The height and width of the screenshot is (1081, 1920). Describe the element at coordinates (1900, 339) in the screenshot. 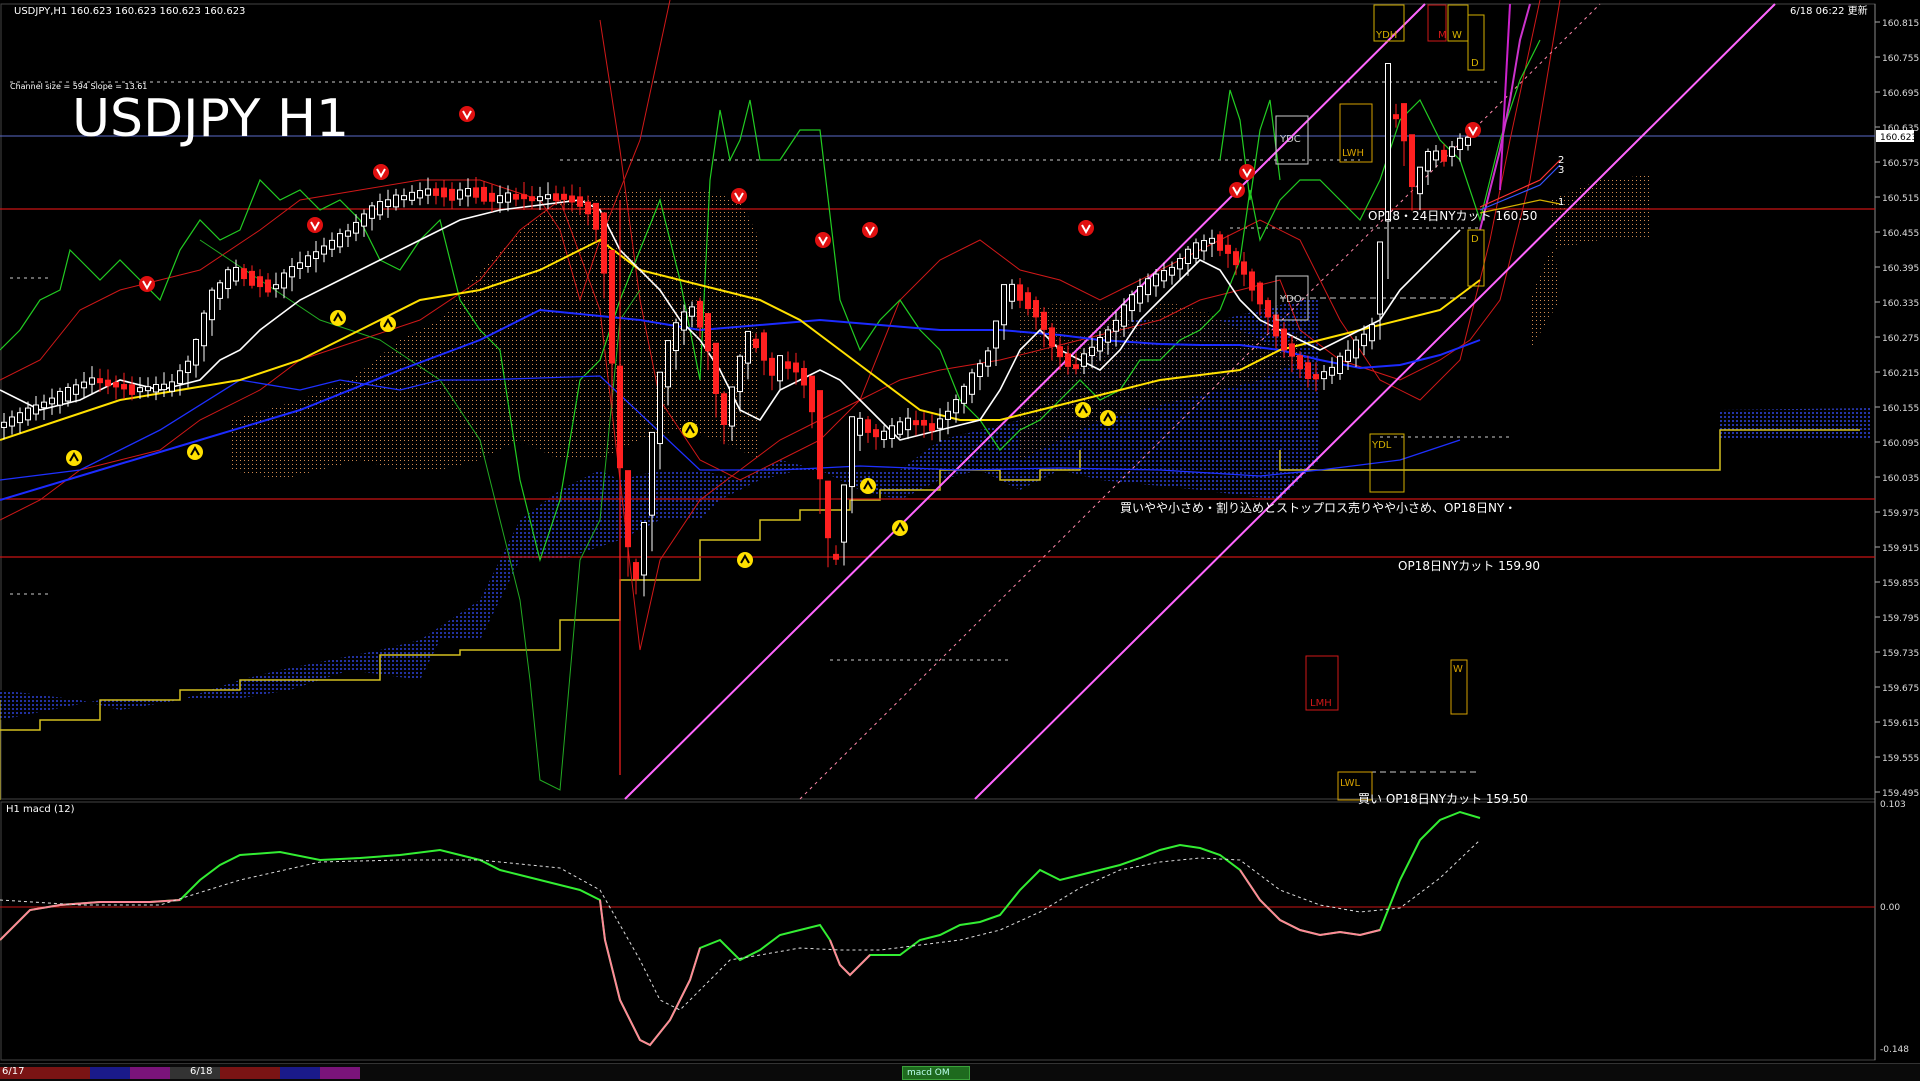

I see `price-tick-label: 160.275` at that location.